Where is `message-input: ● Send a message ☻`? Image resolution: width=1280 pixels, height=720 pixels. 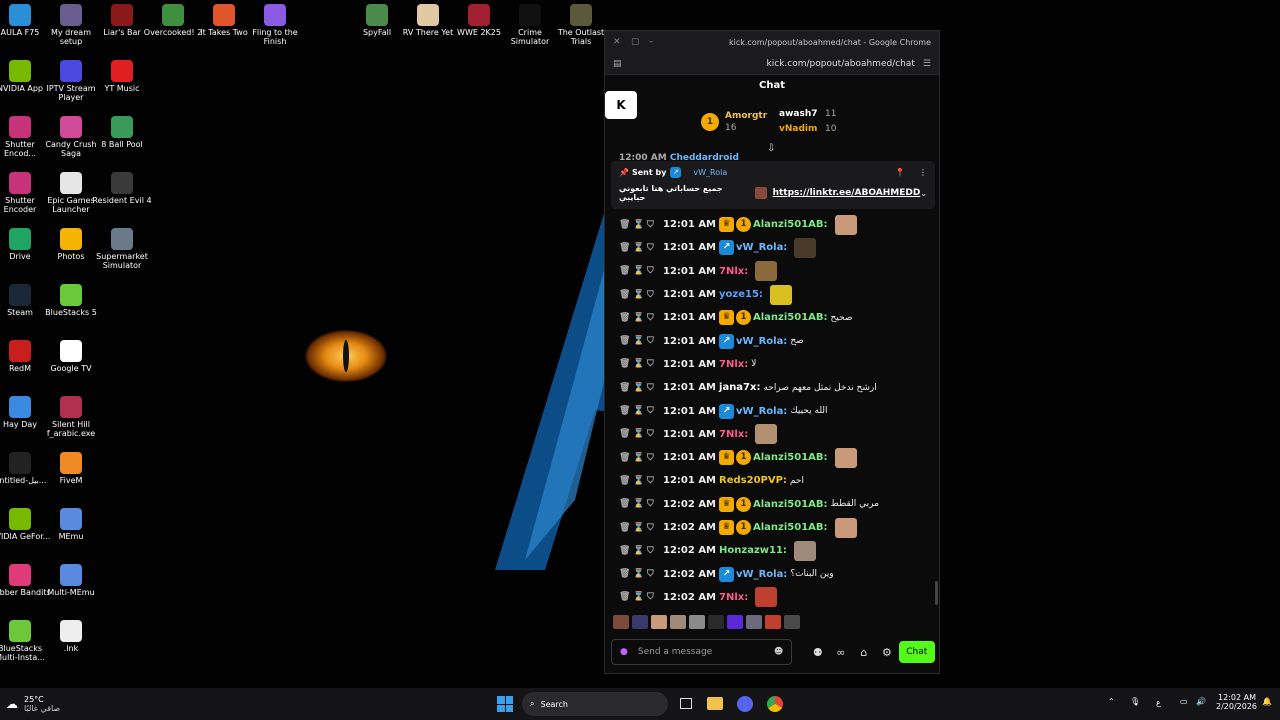
message-input: ● Send a message ☻ is located at coordinates (702, 652).